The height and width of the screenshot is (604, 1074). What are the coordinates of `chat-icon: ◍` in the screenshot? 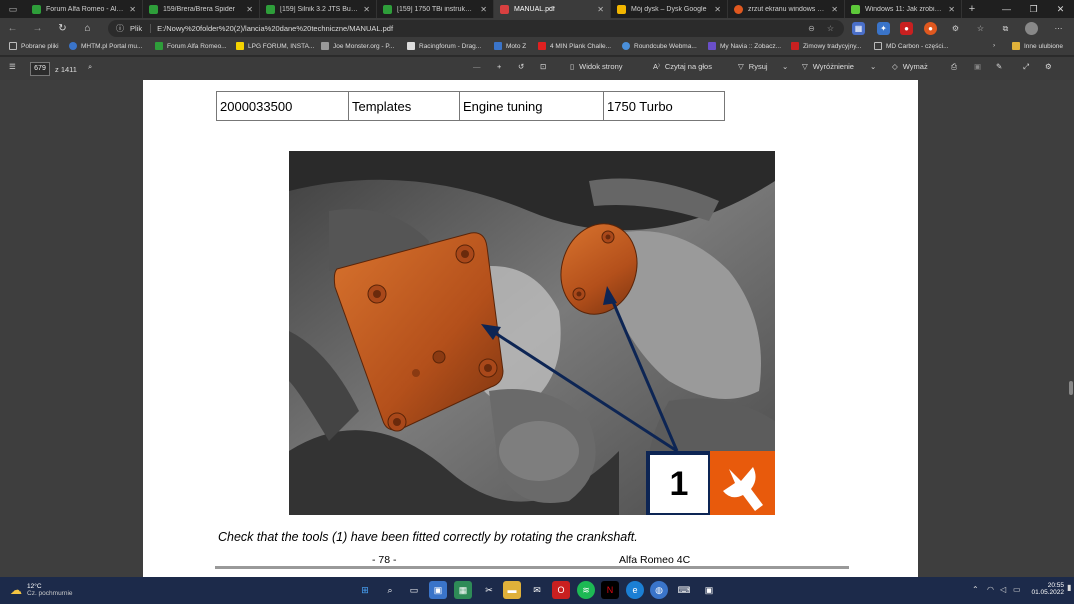 It's located at (659, 590).